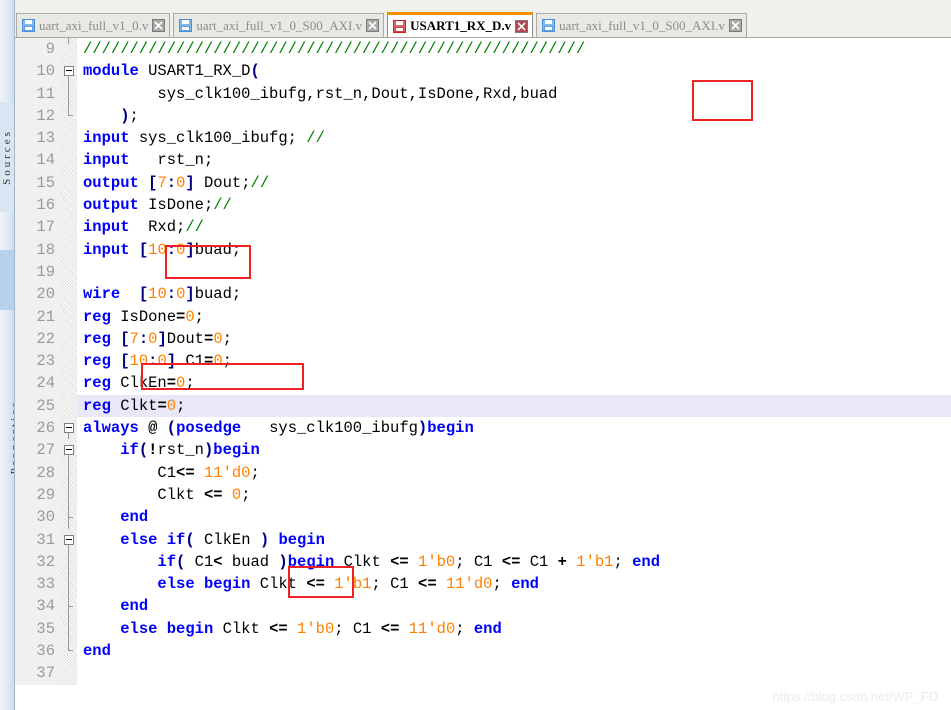 Image resolution: width=951 pixels, height=710 pixels. Describe the element at coordinates (514, 339) in the screenshot. I see `code-text: reg [7:0]Dout=0;` at that location.